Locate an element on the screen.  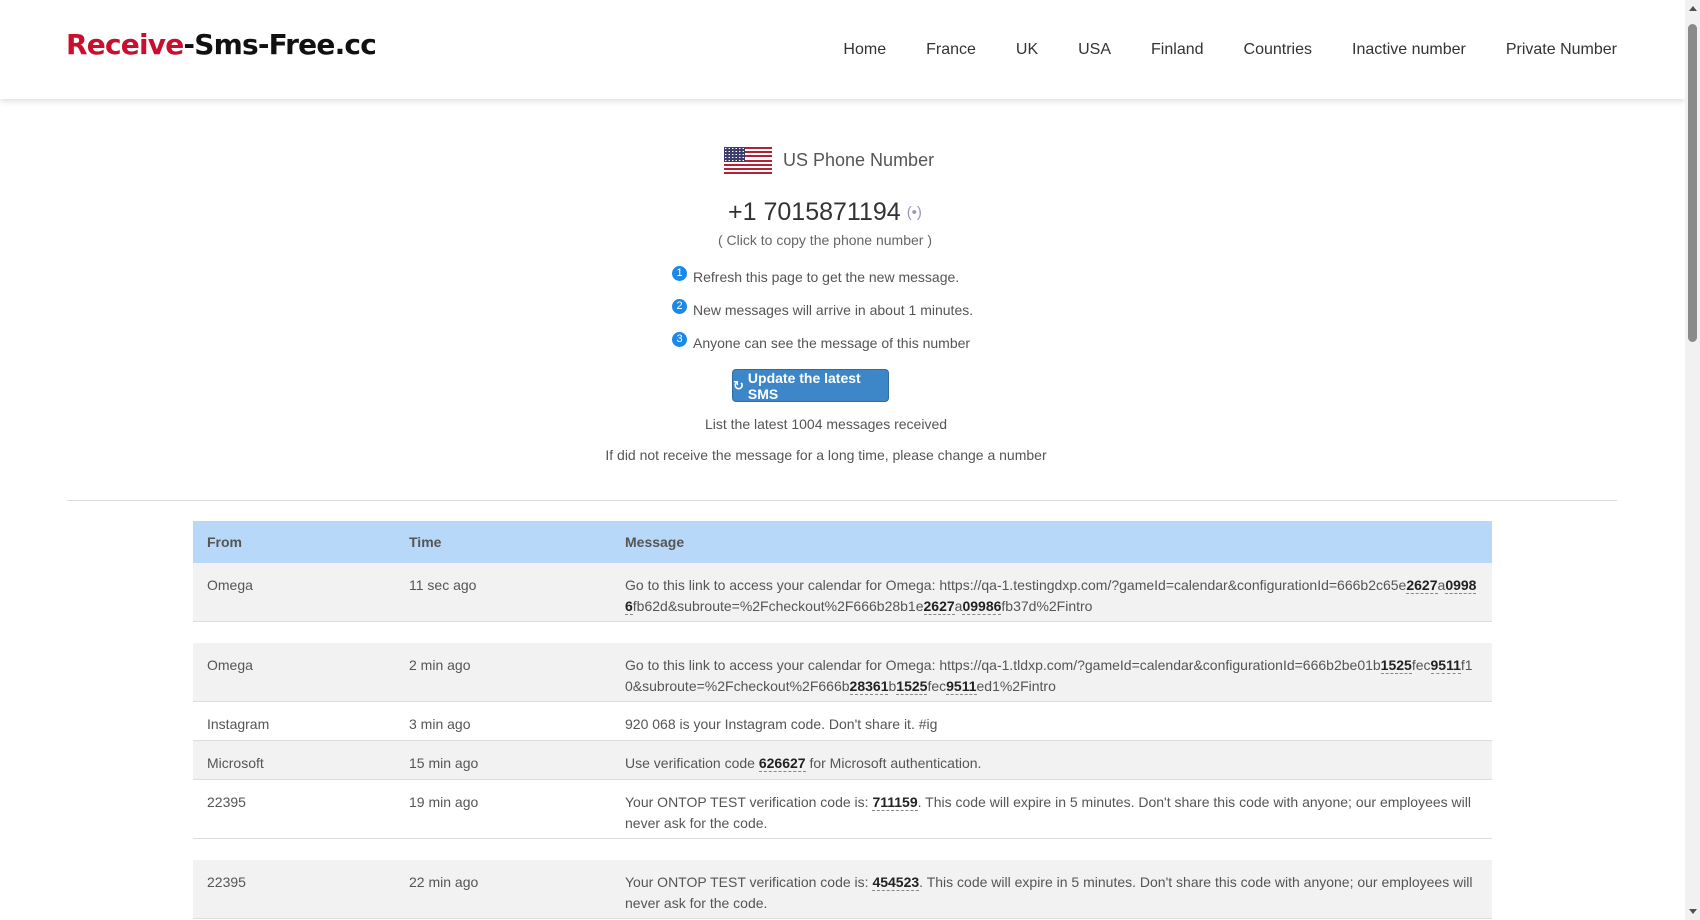
row-from: Instagram is located at coordinates (238, 724).